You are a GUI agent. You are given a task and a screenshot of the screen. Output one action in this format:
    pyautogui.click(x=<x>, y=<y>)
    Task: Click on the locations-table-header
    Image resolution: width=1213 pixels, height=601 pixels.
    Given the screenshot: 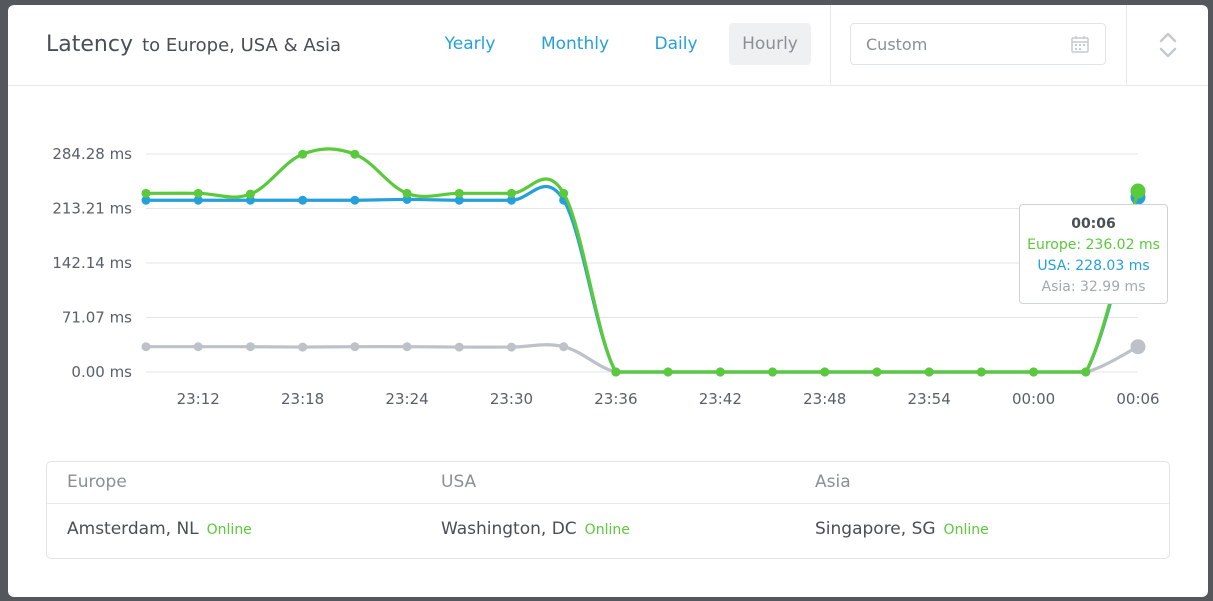 What is the action you would take?
    pyautogui.click(x=608, y=483)
    